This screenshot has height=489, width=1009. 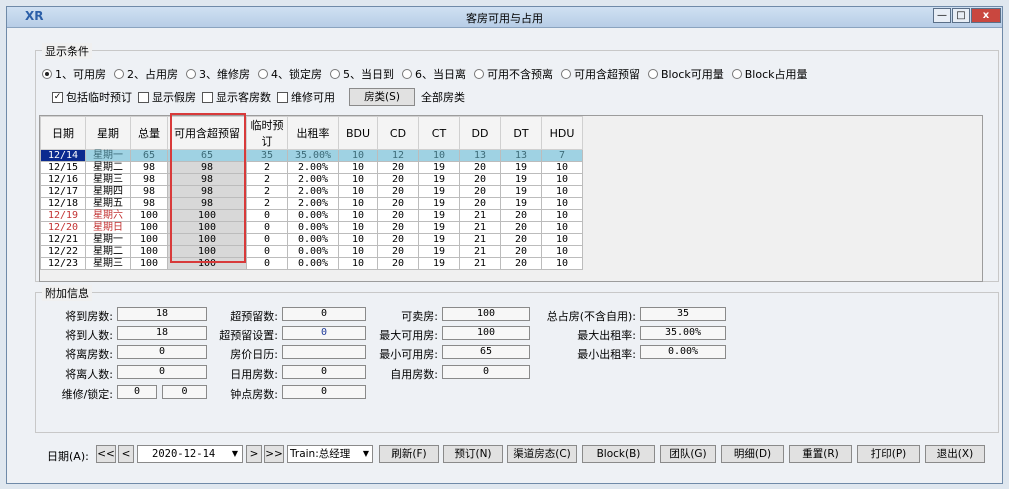 I want to click on radio-departing: 6、当日离, so click(x=434, y=74).